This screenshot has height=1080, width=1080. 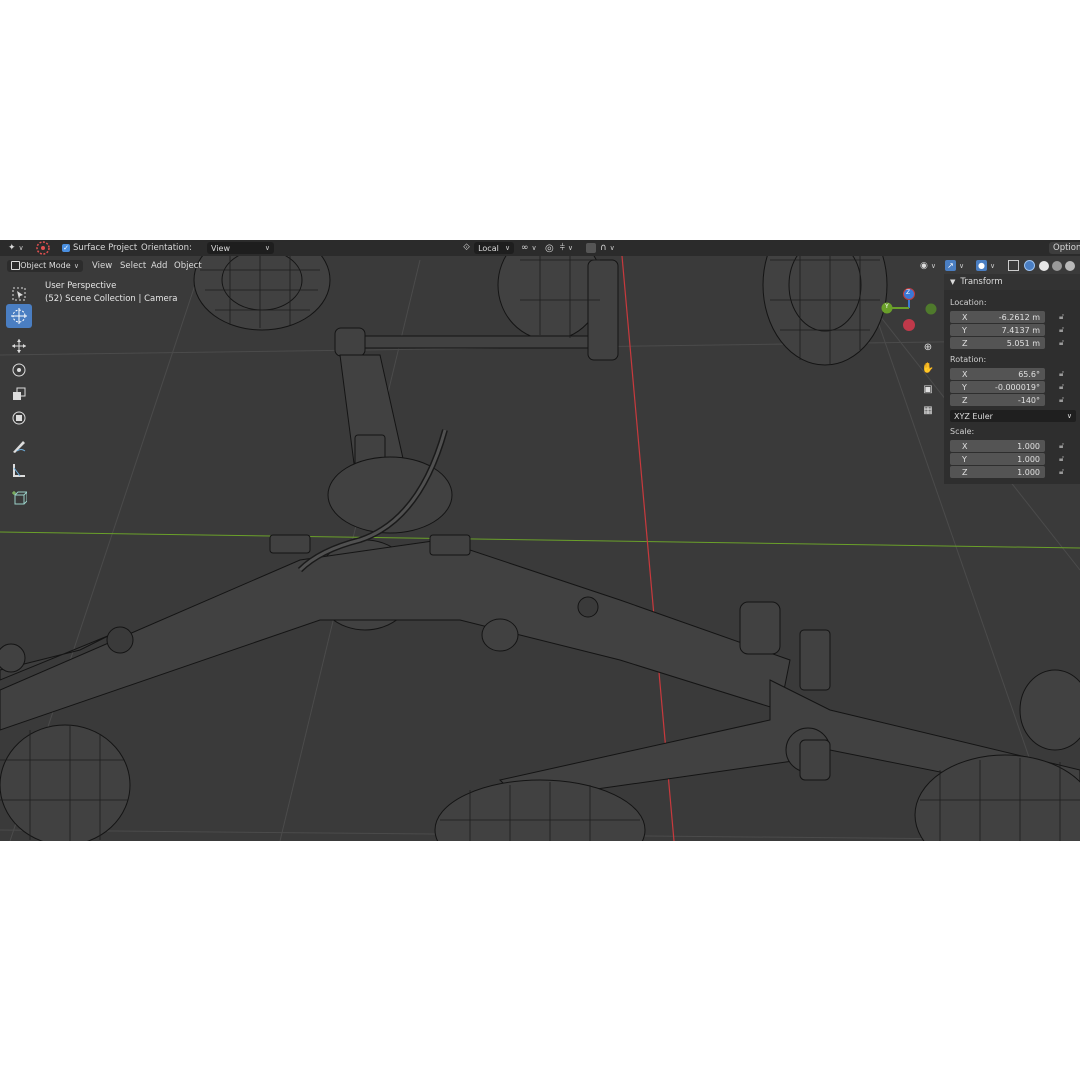 I want to click on editor-type-icon: ✦, so click(x=12, y=248).